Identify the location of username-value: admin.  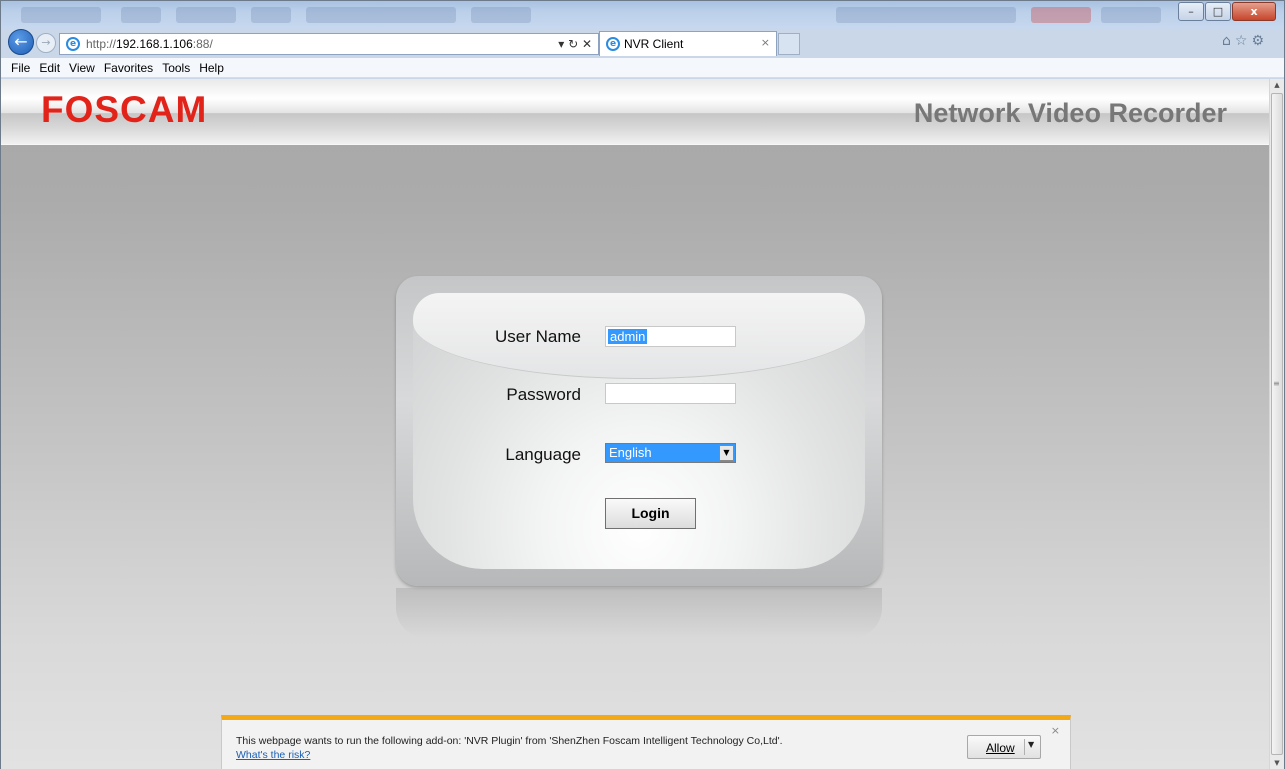
(628, 336).